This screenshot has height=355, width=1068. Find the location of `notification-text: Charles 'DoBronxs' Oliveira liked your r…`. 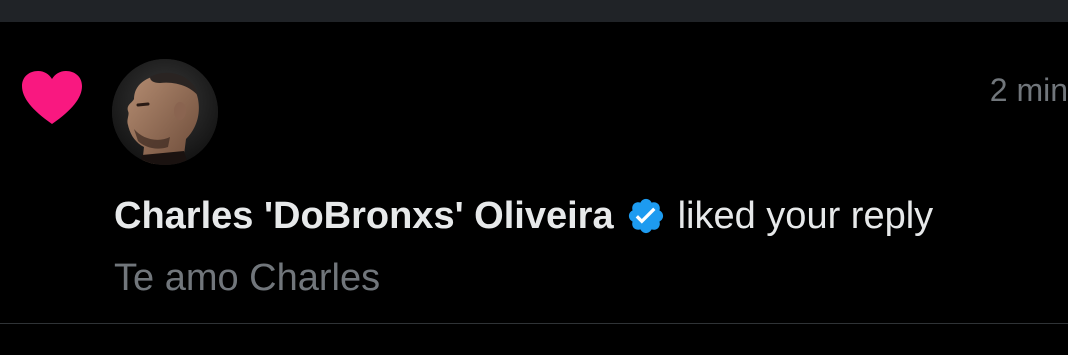

notification-text: Charles 'DoBronxs' Oliveira liked your r… is located at coordinates (523, 216).